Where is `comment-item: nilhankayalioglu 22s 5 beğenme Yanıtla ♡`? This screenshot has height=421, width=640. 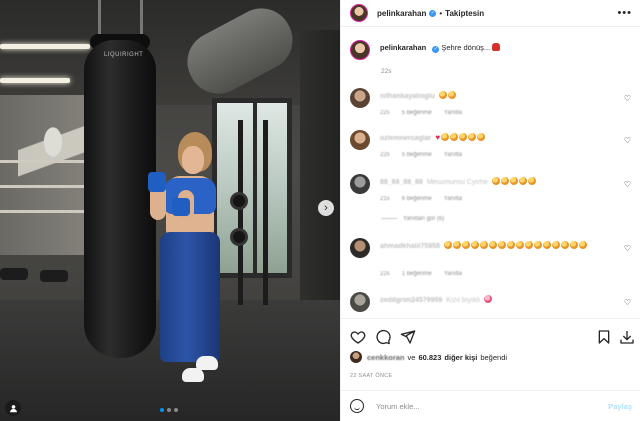
comment-item: nilhankayalioglu 22s 5 beğenme Yanıtla ♡ is located at coordinates (491, 106).